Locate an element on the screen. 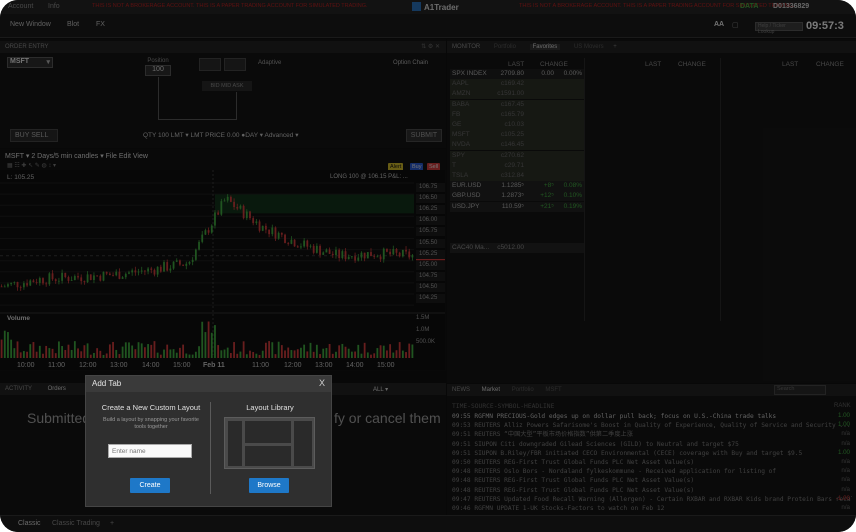 Image resolution: width=856 pixels, height=532 pixels. price-box-left is located at coordinates (210, 64).